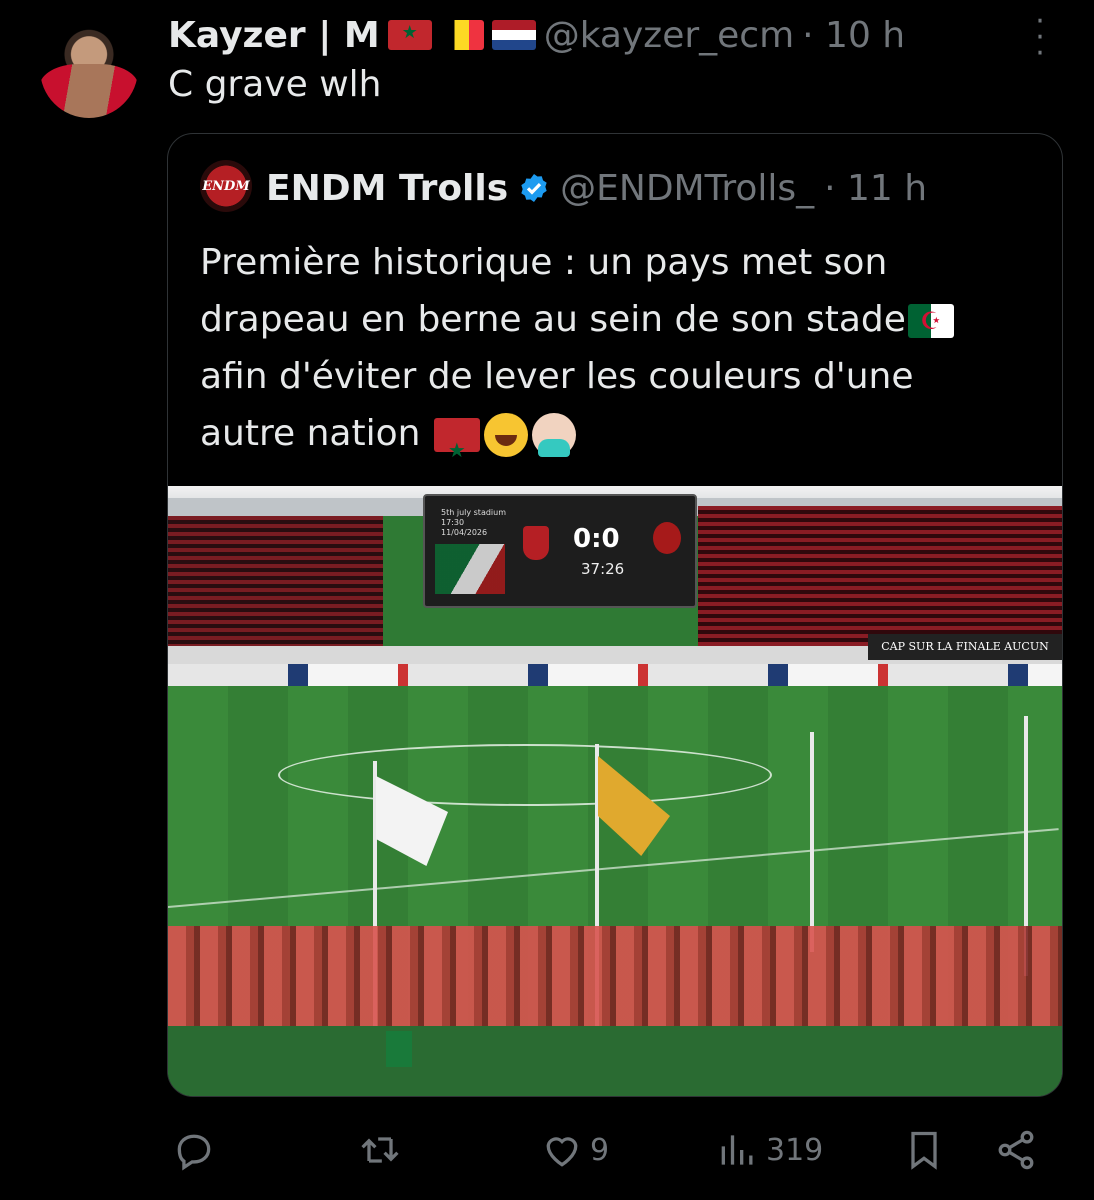  I want to click on home-team-crest-icon, so click(536, 543).